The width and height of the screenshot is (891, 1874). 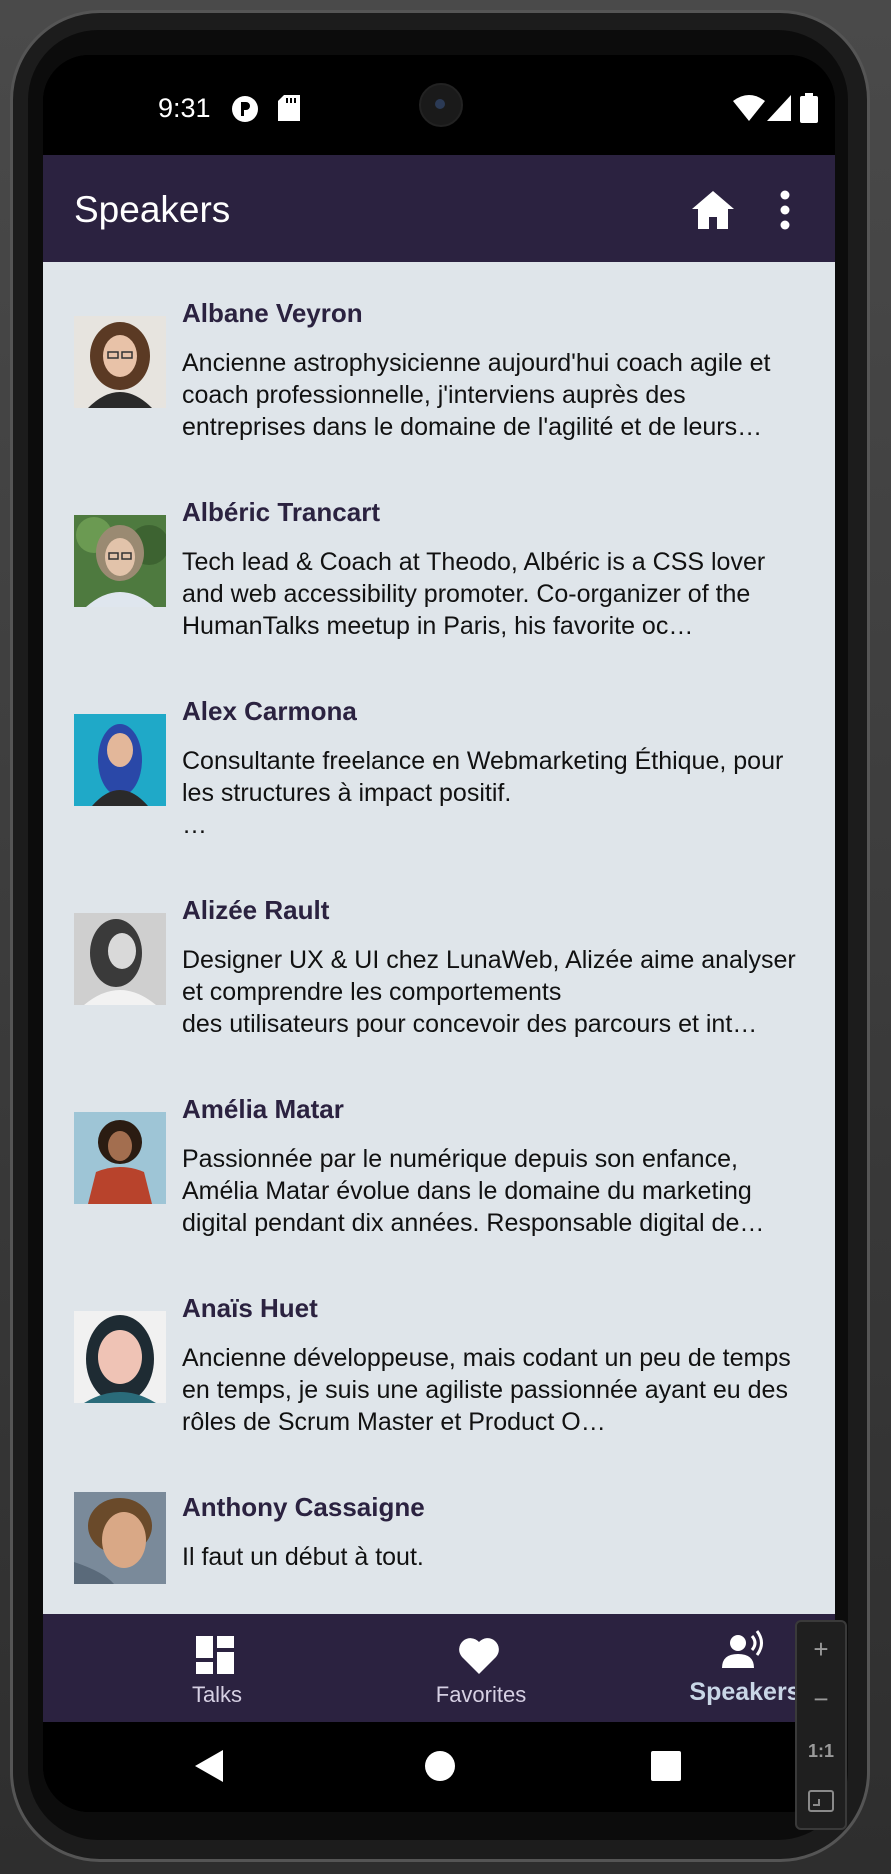 I want to click on zoom-controls: + − 1:1, so click(x=821, y=1725).